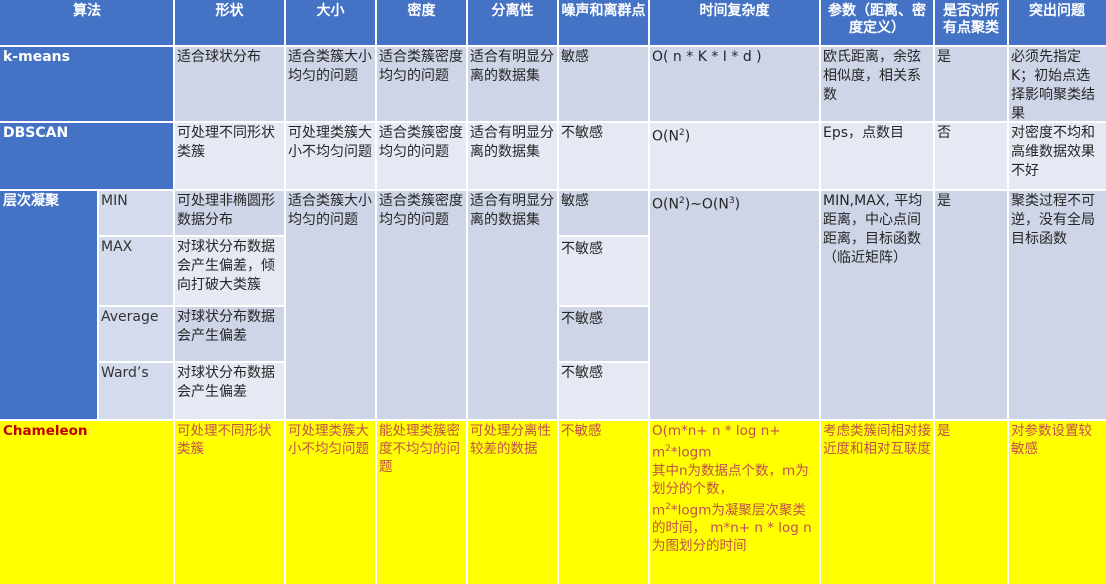  What do you see at coordinates (421, 23) in the screenshot?
I see `header-density: 密度` at bounding box center [421, 23].